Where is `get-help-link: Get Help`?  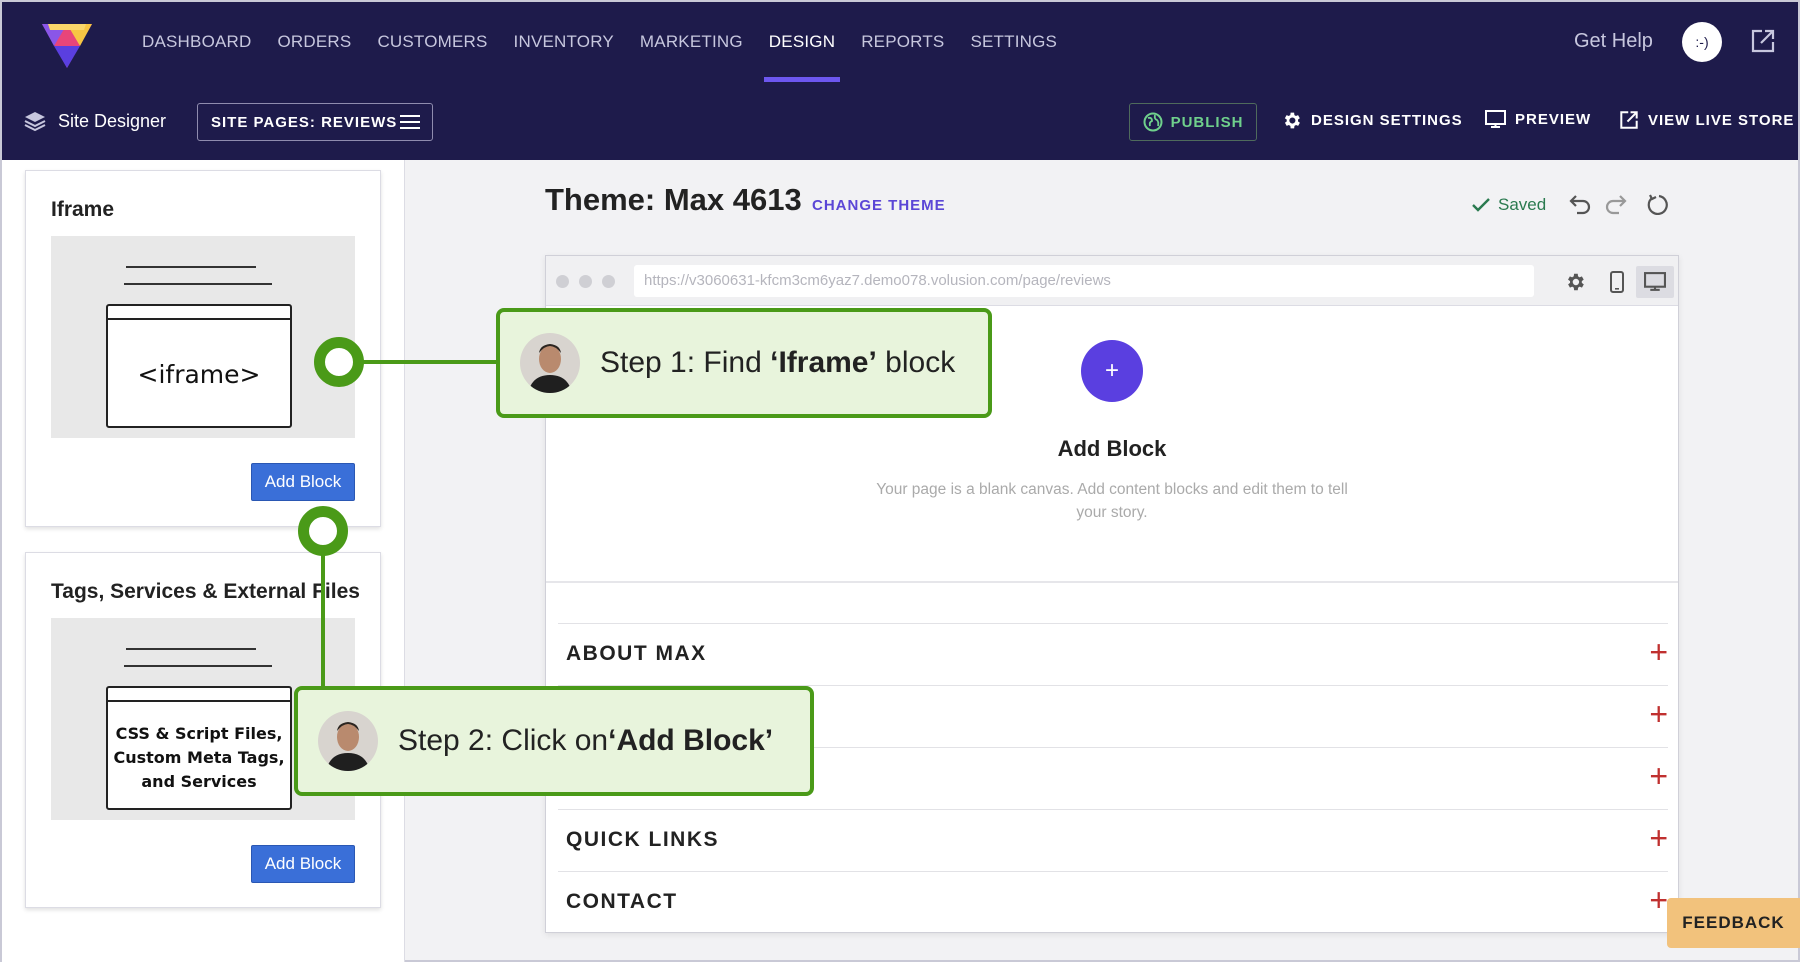 get-help-link: Get Help is located at coordinates (1613, 41).